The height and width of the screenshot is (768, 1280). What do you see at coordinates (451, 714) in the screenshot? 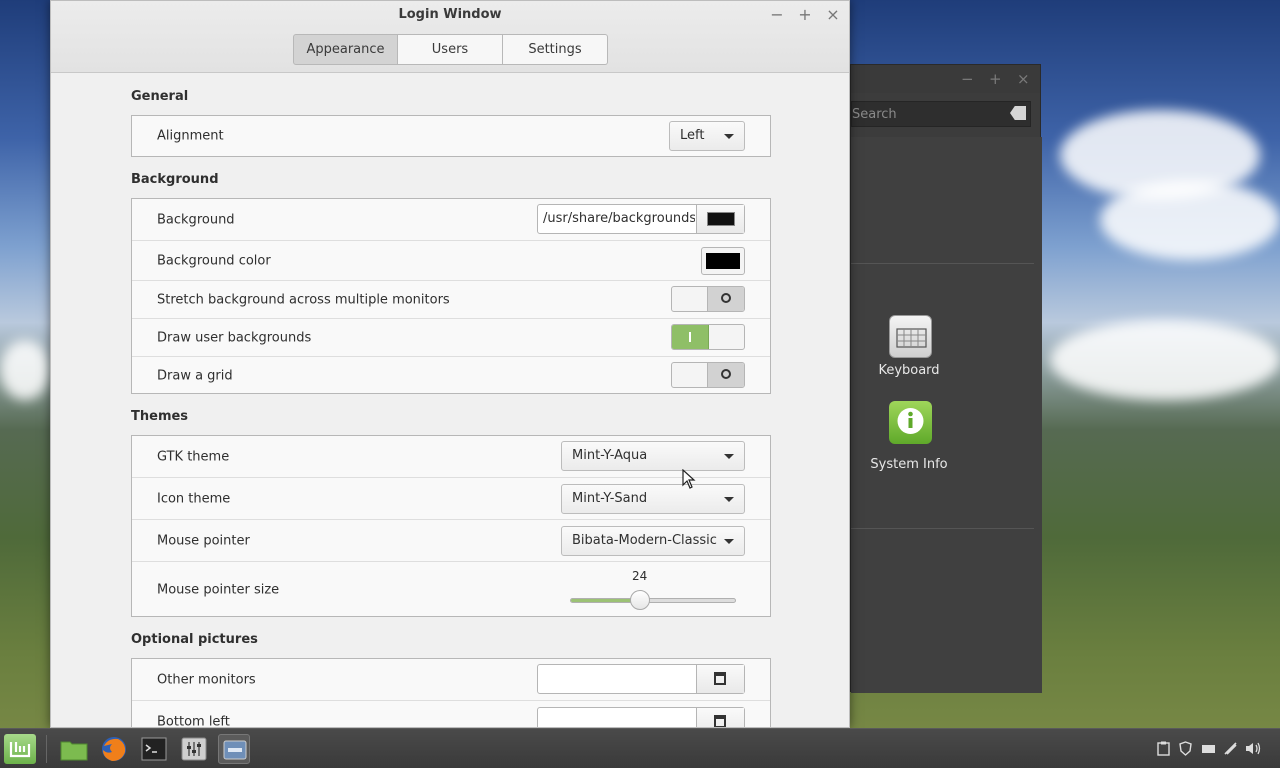
I see `bottom-left-row: Bottom left` at bounding box center [451, 714].